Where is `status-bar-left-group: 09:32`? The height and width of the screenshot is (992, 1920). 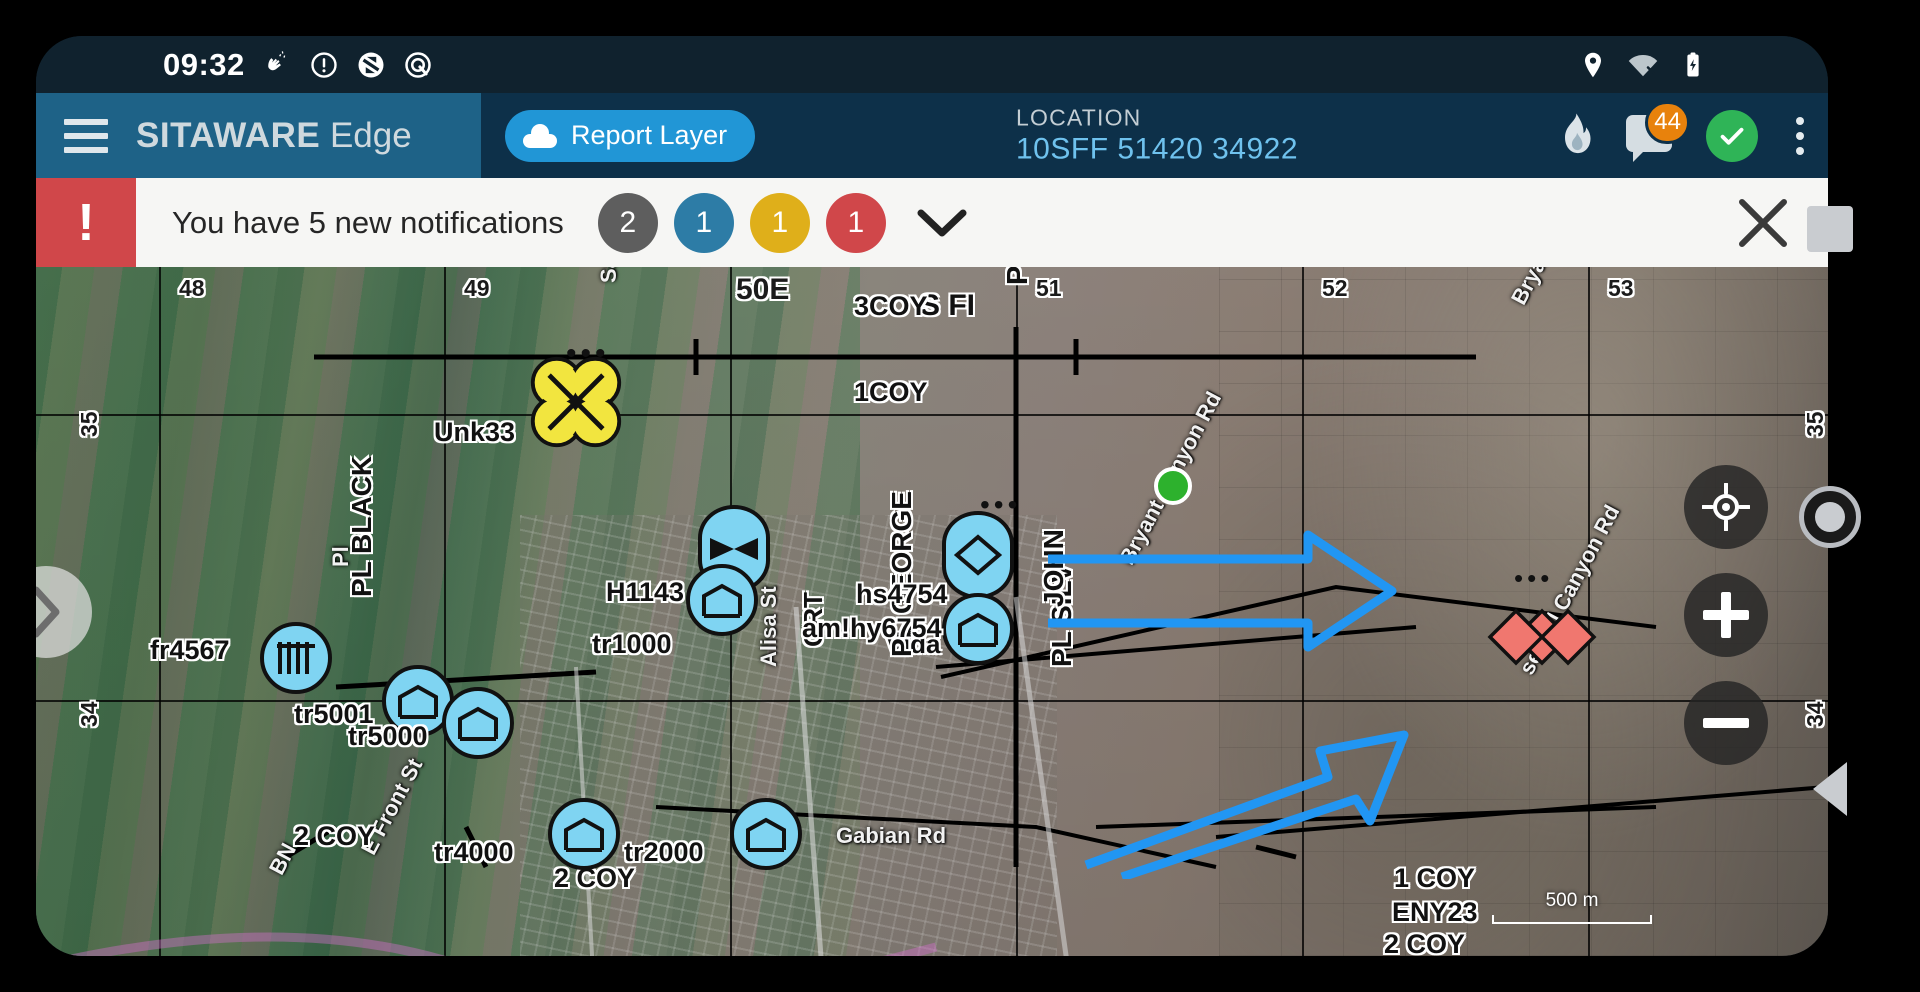
status-bar-left-group: 09:32 is located at coordinates (298, 65).